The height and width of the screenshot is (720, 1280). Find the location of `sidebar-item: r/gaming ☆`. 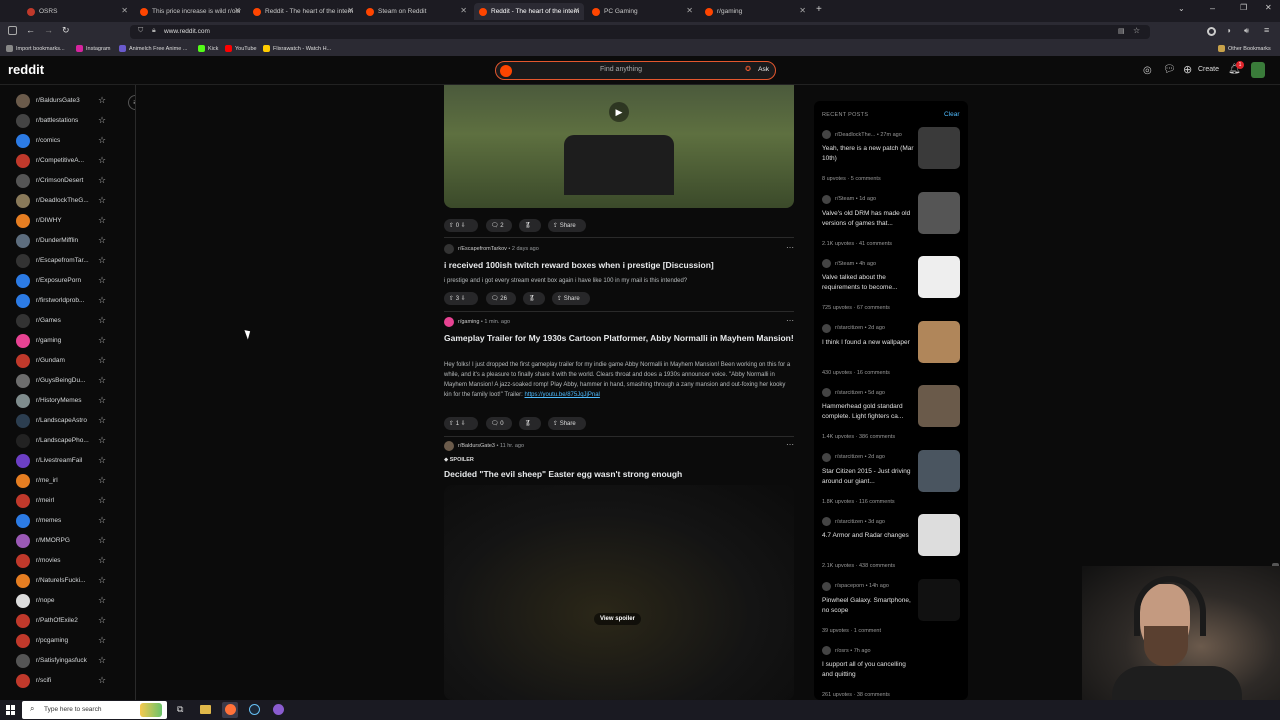

sidebar-item: r/gaming ☆ is located at coordinates (67, 341).